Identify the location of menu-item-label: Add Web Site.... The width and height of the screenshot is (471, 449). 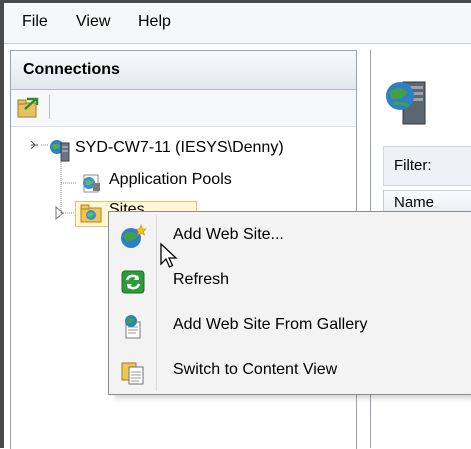
(228, 234).